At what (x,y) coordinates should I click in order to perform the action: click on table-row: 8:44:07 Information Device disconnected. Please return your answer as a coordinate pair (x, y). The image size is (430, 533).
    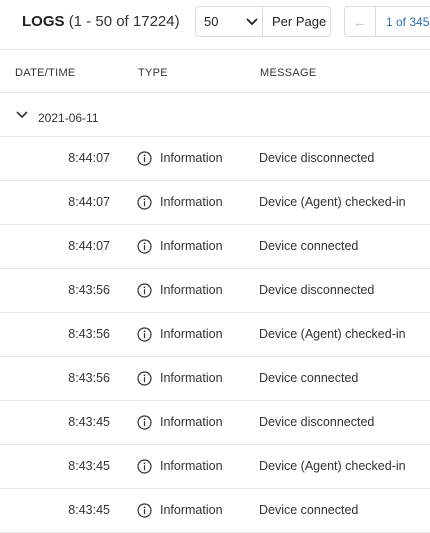
    Looking at the image, I should click on (215, 159).